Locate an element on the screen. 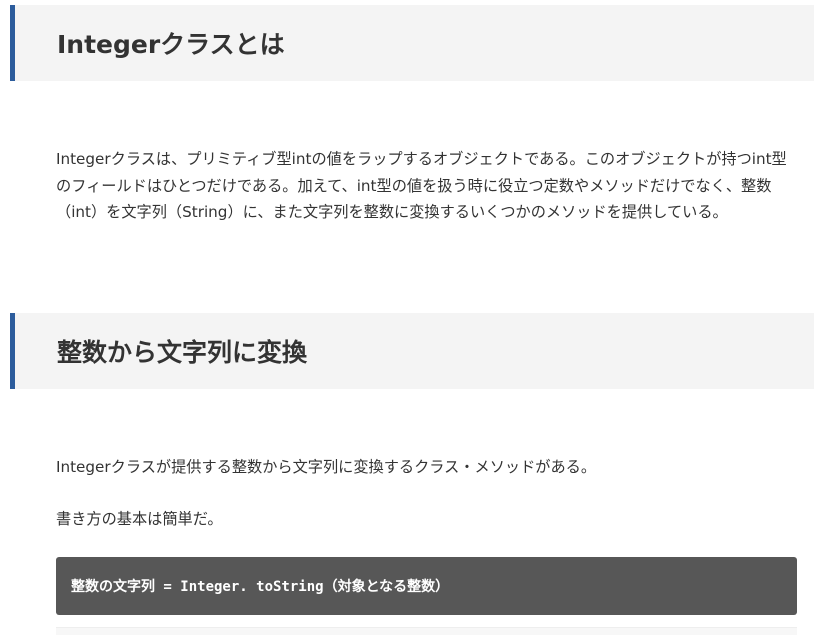 This screenshot has width=814, height=635. code-block: 整数の文字列 = Integer. toString（対象となる整数） is located at coordinates (426, 586).